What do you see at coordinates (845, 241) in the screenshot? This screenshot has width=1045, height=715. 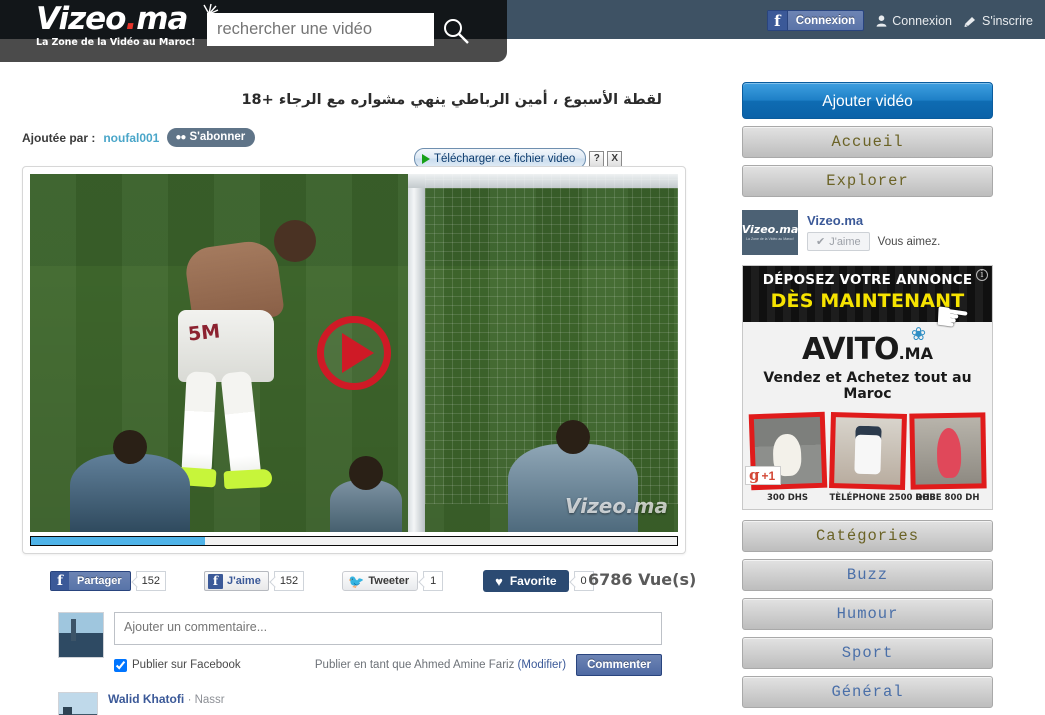 I see `facebook-like-label: J'aime` at bounding box center [845, 241].